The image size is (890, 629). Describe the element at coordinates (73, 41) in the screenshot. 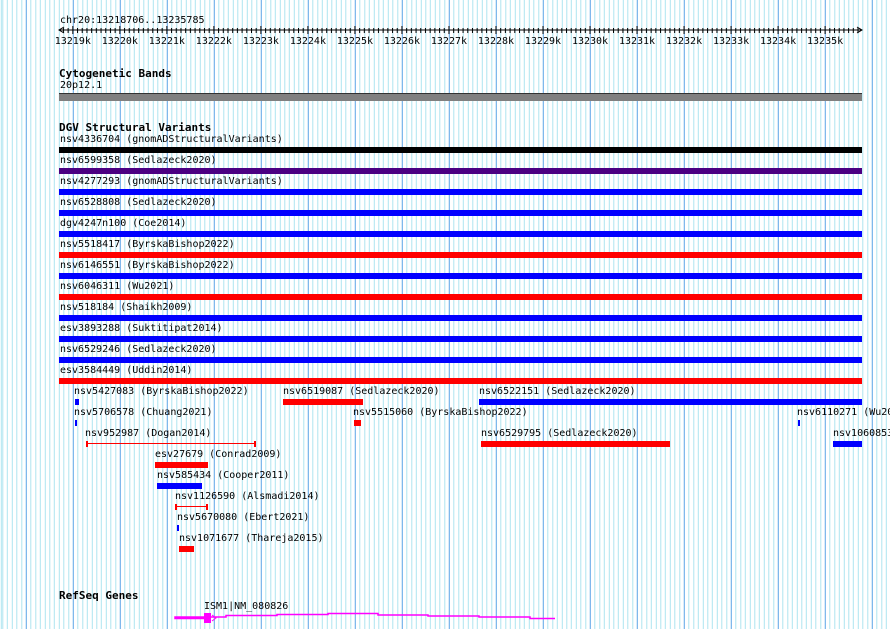

I see `ruler-tick-label: 13219k` at that location.